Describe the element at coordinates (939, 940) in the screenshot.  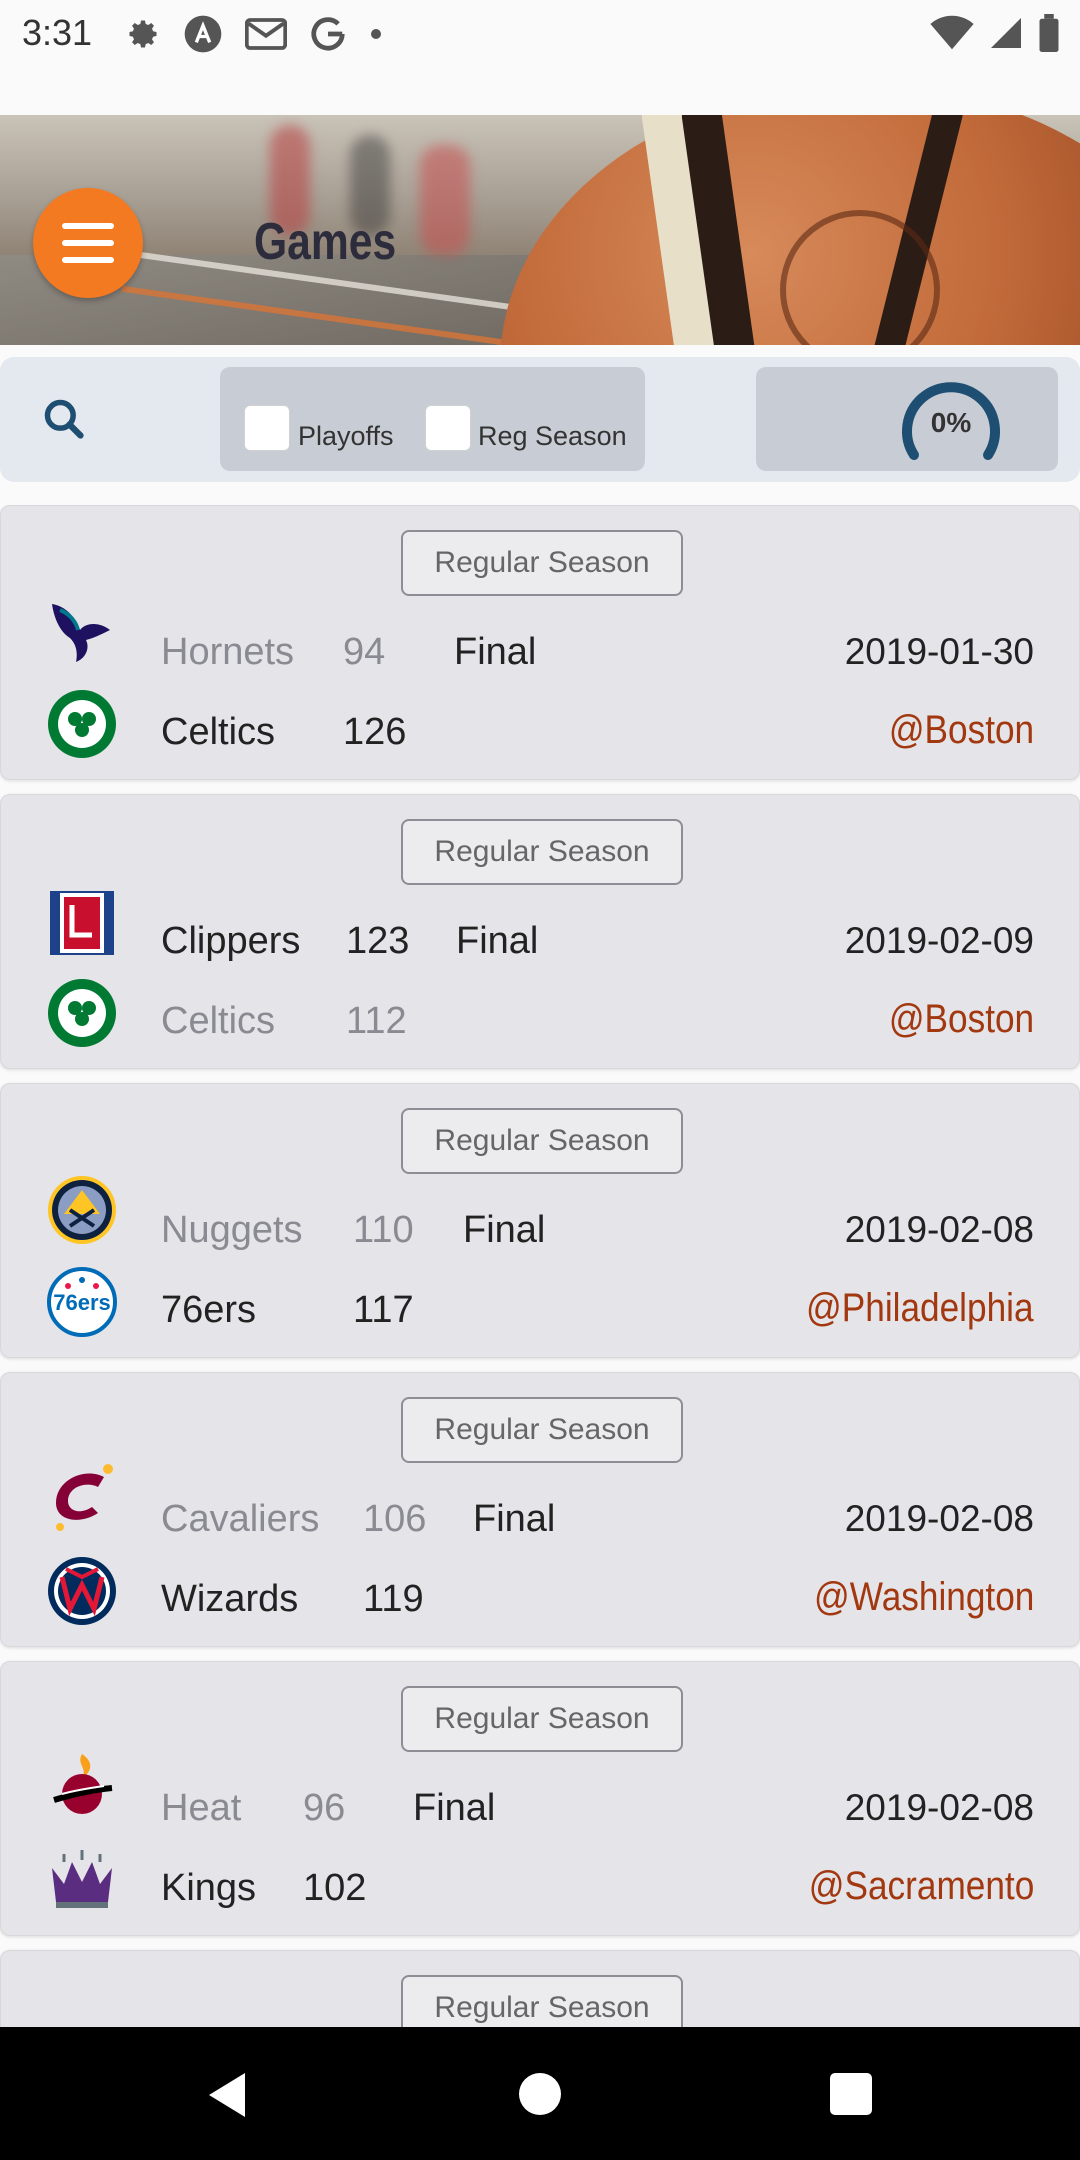
I see `game-date: 2019-02-09` at that location.